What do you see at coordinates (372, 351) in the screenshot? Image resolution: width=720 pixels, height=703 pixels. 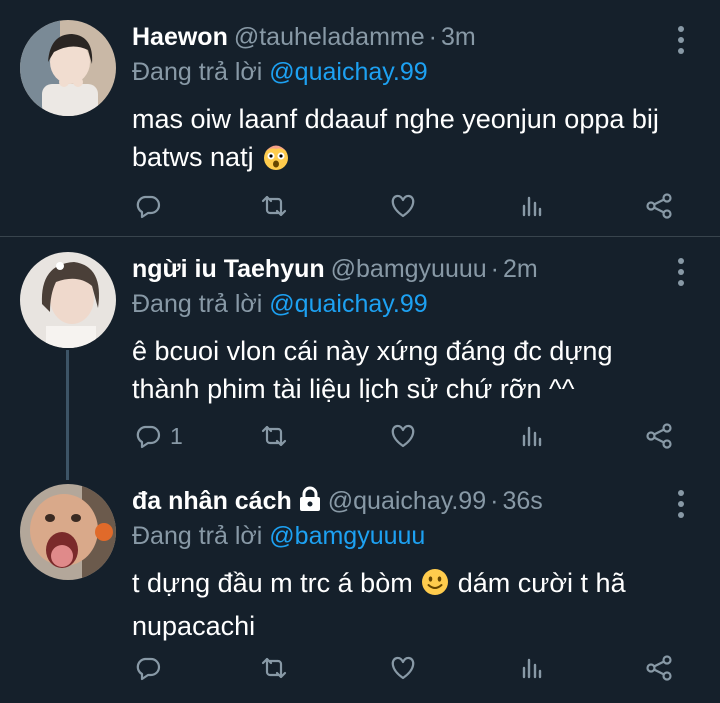 I see `tweet-text-line: ê bcuoi vlon cái này xứng đáng đc dựng` at bounding box center [372, 351].